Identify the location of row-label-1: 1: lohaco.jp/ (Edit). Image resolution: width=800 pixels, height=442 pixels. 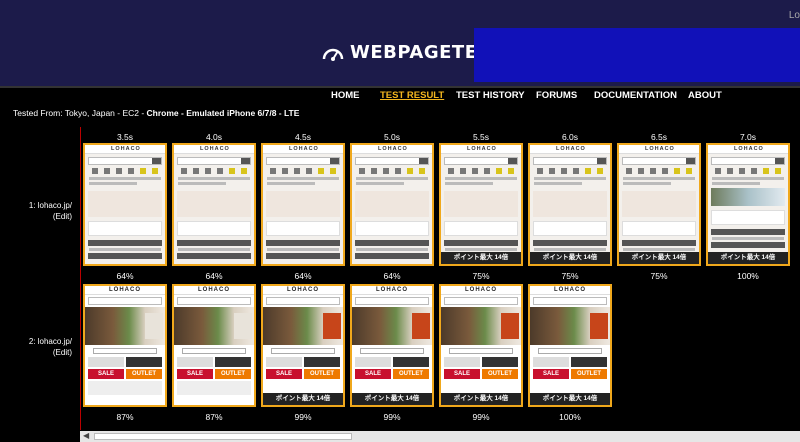
(42, 211).